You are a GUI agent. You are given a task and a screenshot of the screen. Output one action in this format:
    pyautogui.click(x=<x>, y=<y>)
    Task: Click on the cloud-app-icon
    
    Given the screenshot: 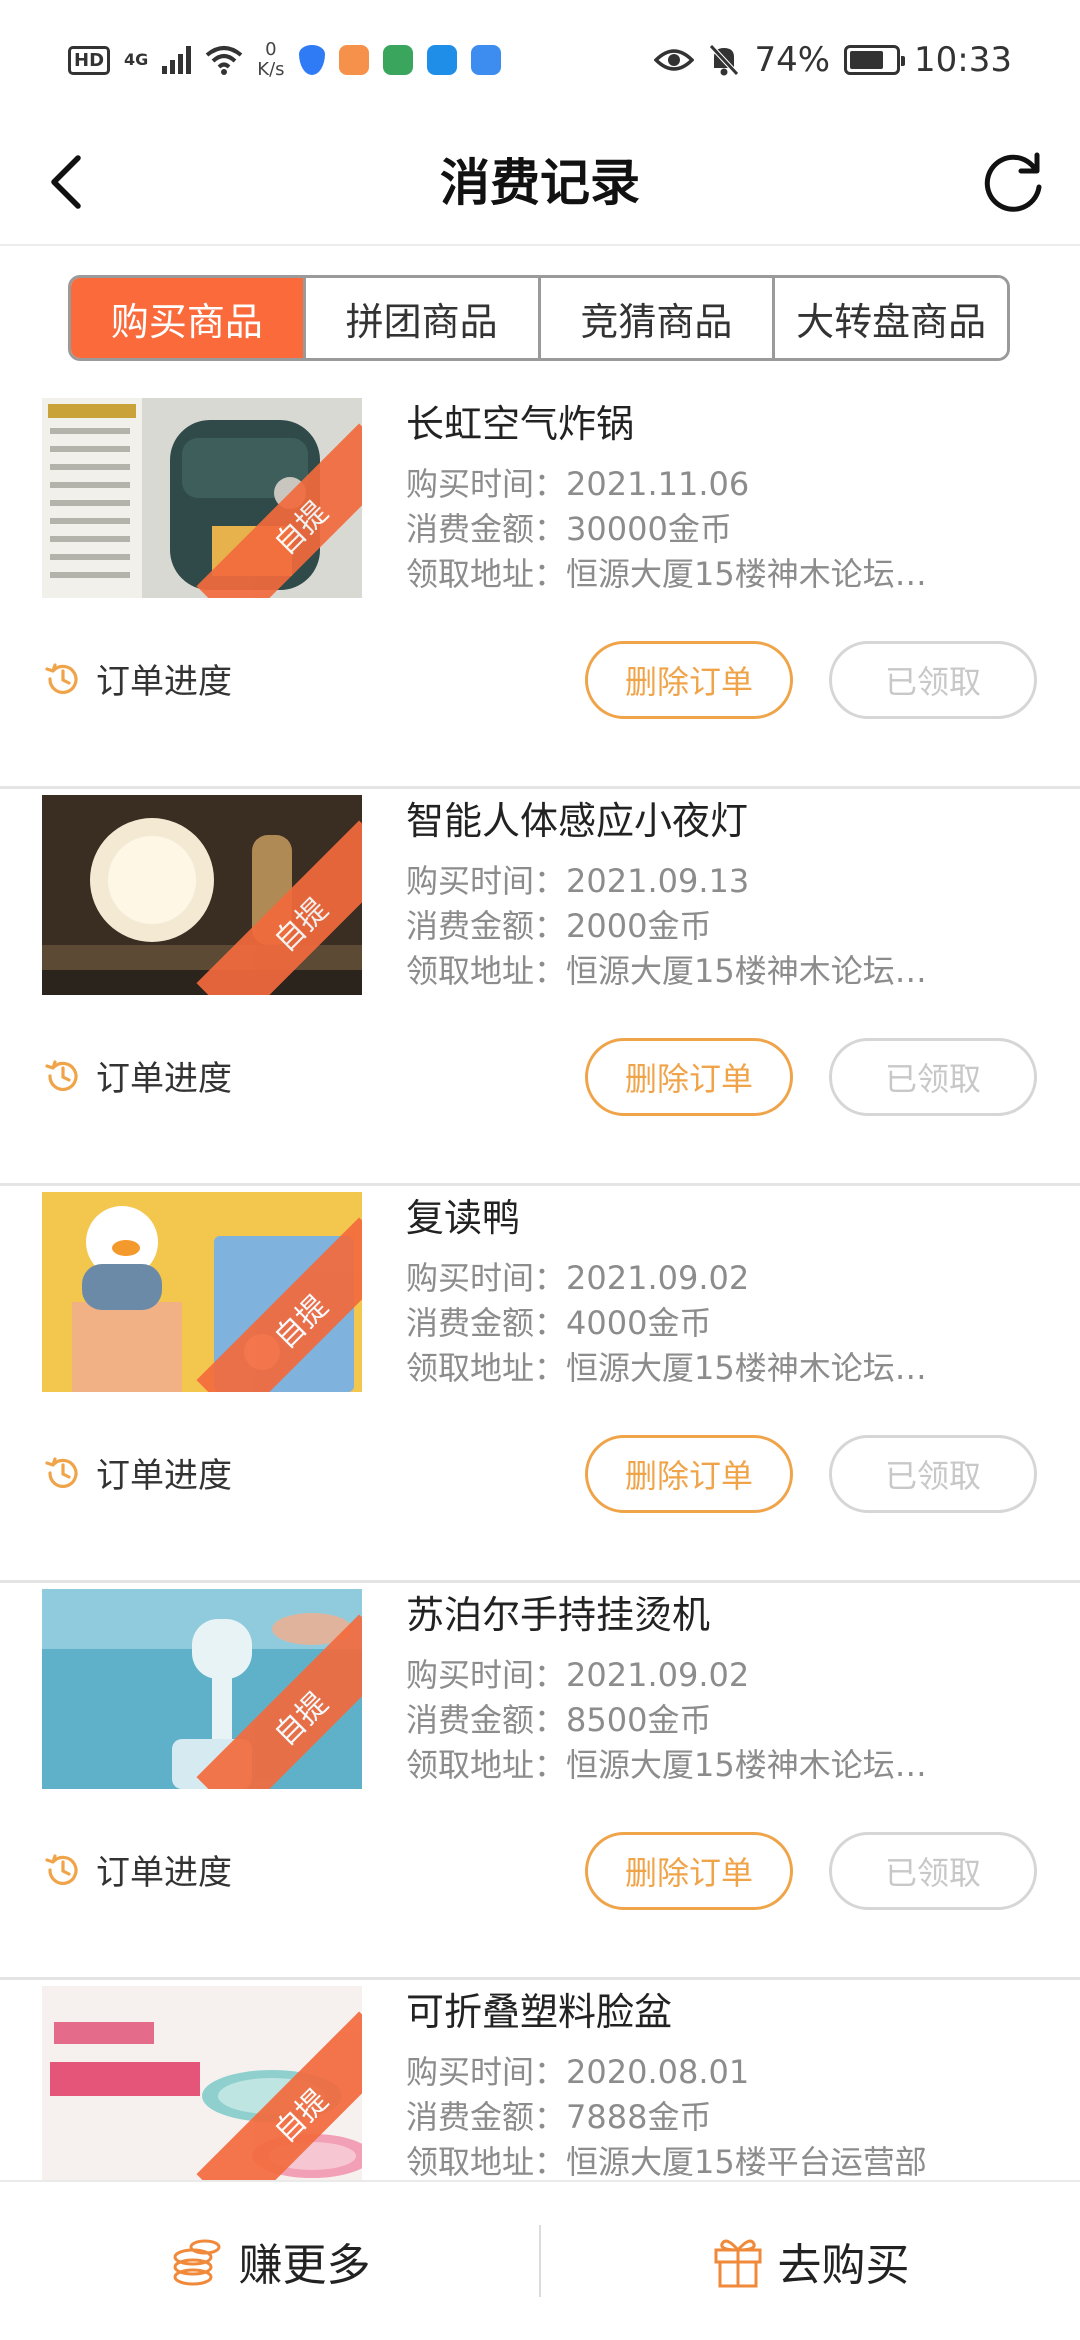 What is the action you would take?
    pyautogui.click(x=485, y=60)
    